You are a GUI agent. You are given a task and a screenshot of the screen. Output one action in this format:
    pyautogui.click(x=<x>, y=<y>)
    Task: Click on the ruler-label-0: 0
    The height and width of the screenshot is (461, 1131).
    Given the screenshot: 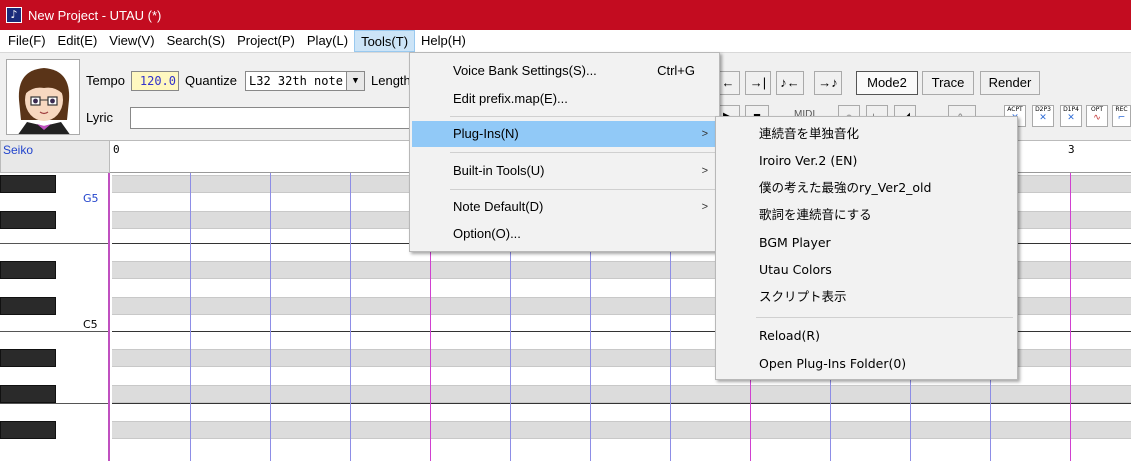 What is the action you would take?
    pyautogui.click(x=116, y=149)
    